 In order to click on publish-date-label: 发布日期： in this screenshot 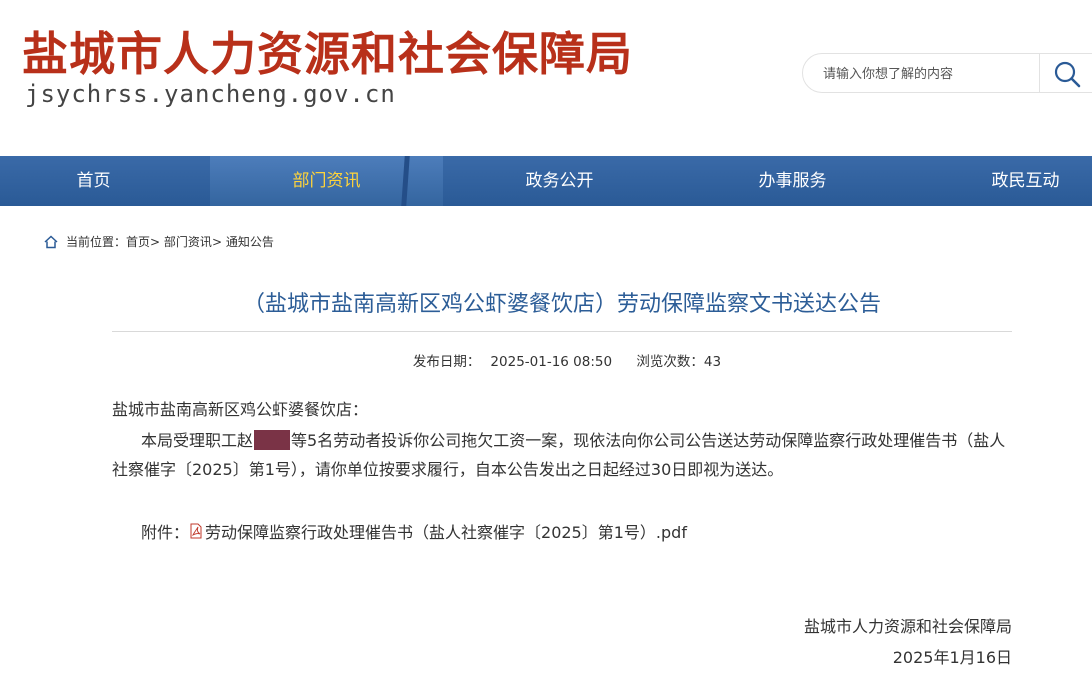, I will do `click(446, 362)`.